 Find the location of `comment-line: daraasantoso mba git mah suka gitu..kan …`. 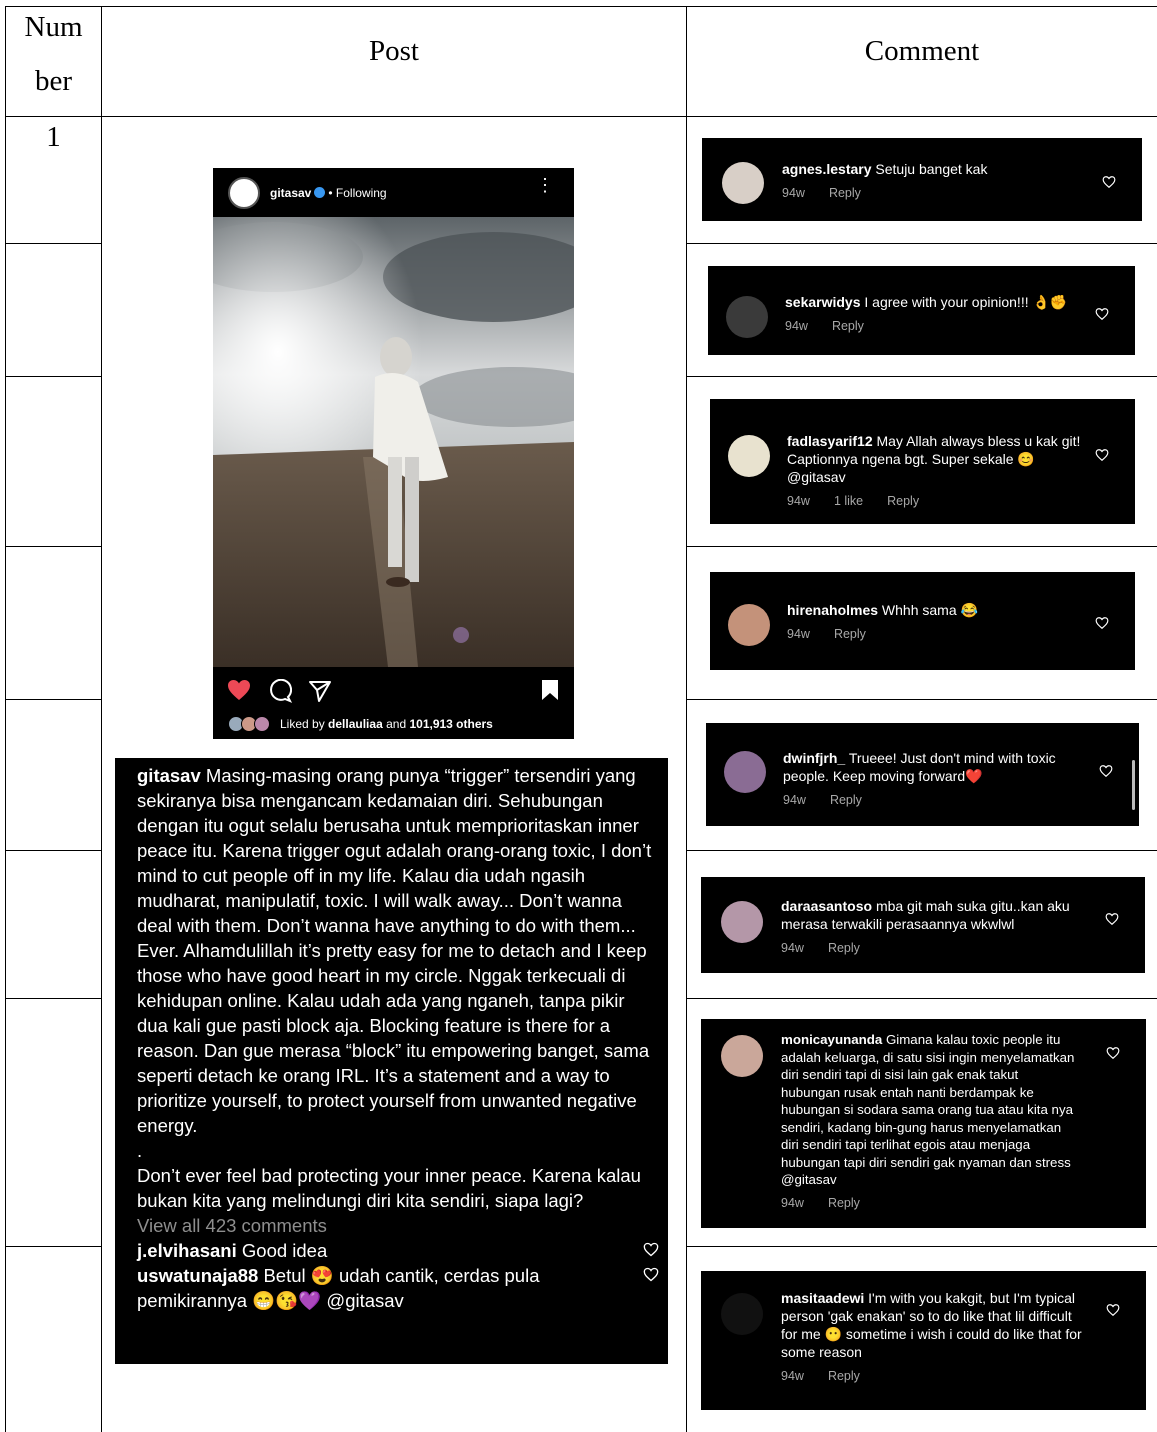

comment-line: daraasantoso mba git mah suka gitu..kan … is located at coordinates (931, 915).